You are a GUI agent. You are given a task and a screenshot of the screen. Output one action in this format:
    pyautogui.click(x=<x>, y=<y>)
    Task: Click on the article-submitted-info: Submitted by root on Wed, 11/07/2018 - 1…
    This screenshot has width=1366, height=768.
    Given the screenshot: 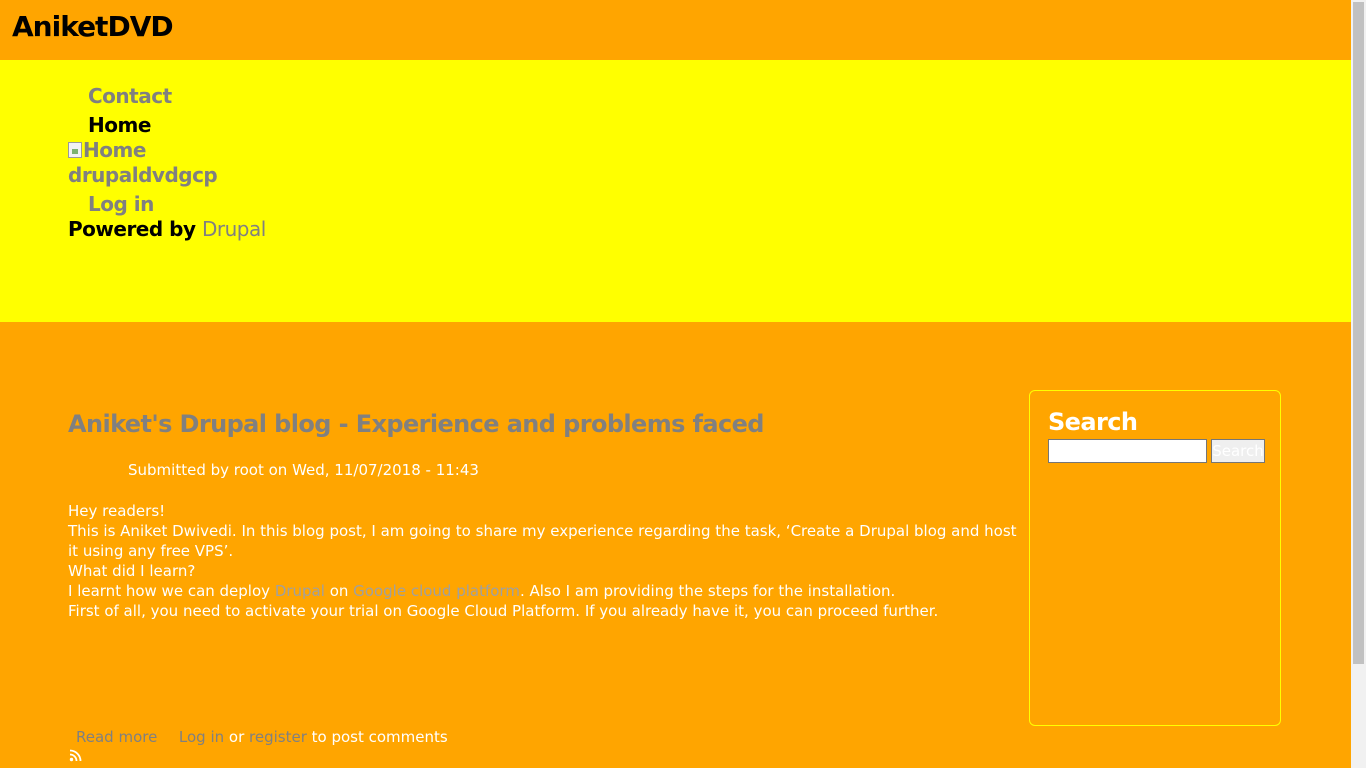 What is the action you would take?
    pyautogui.click(x=303, y=470)
    